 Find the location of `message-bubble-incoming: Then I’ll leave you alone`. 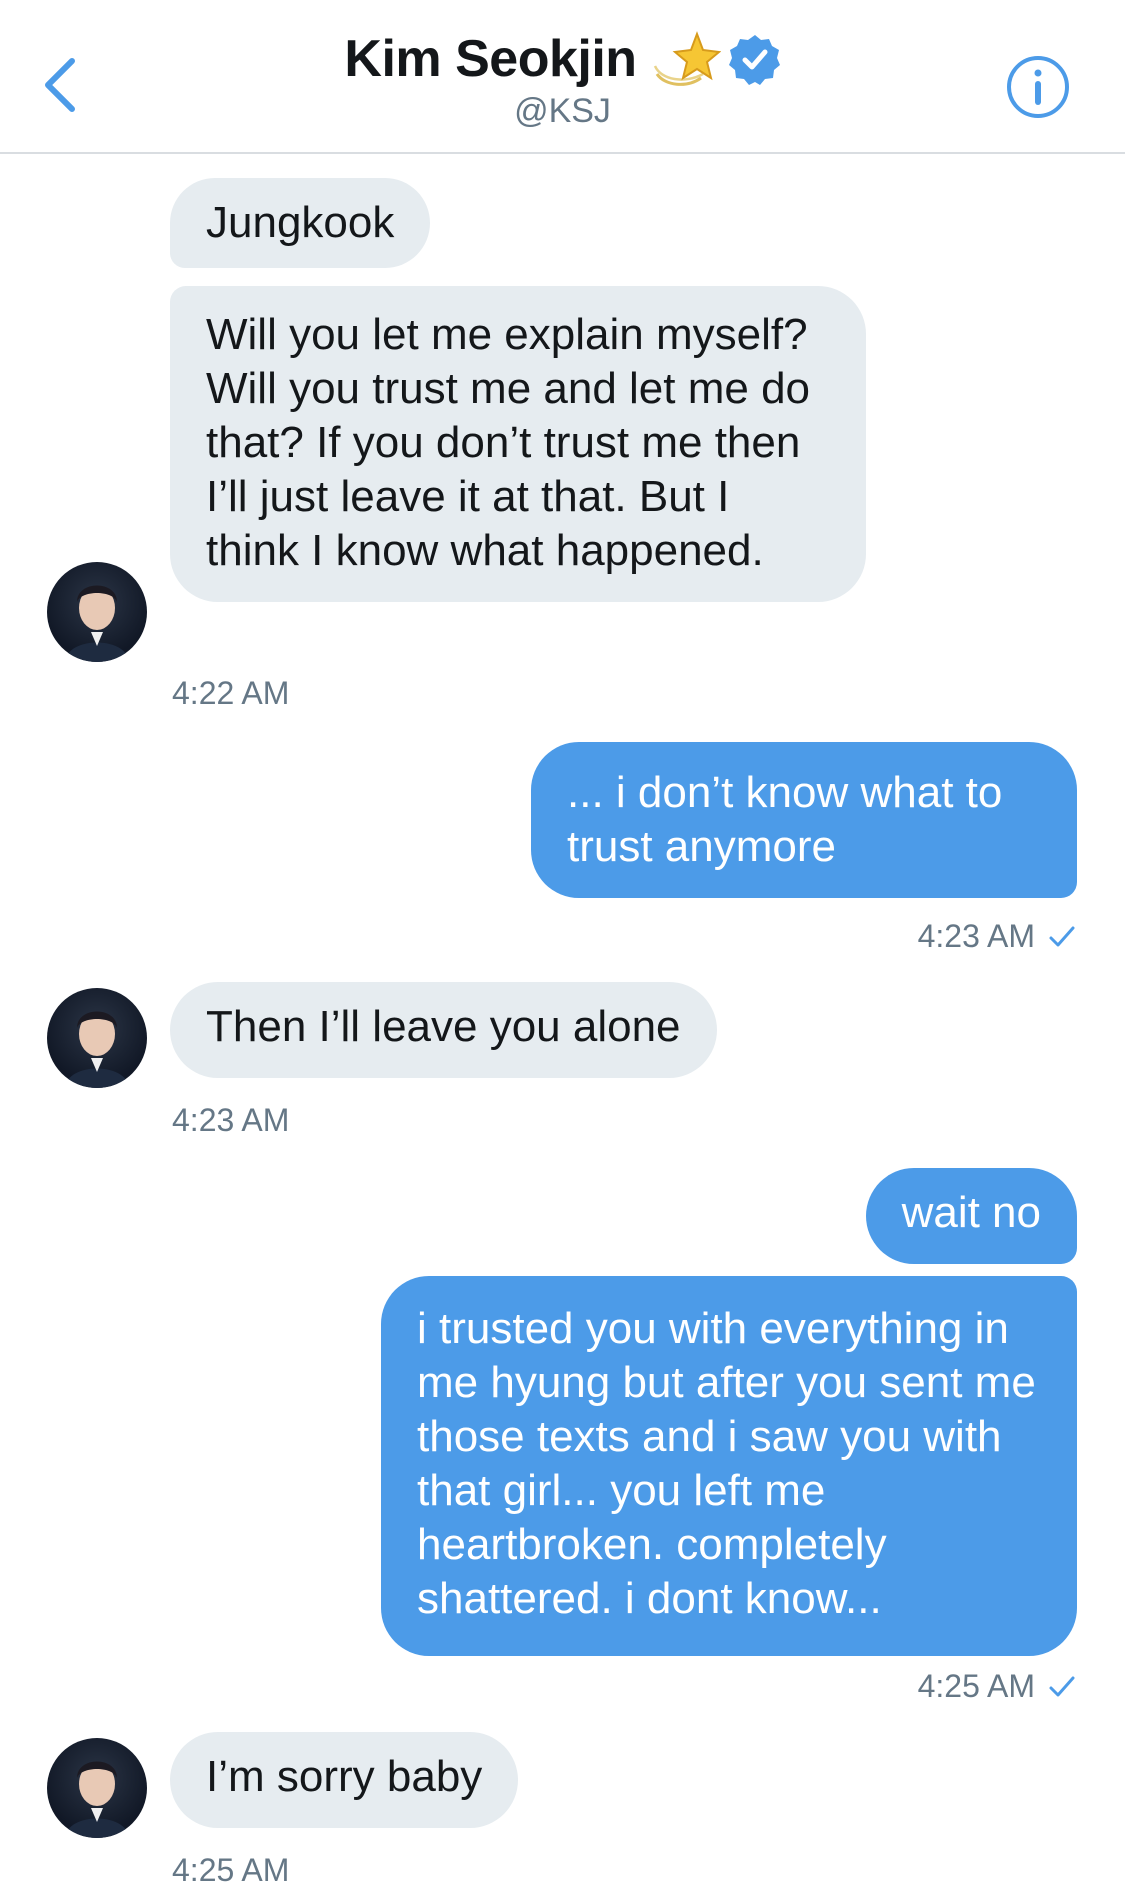

message-bubble-incoming: Then I’ll leave you alone is located at coordinates (443, 1030).